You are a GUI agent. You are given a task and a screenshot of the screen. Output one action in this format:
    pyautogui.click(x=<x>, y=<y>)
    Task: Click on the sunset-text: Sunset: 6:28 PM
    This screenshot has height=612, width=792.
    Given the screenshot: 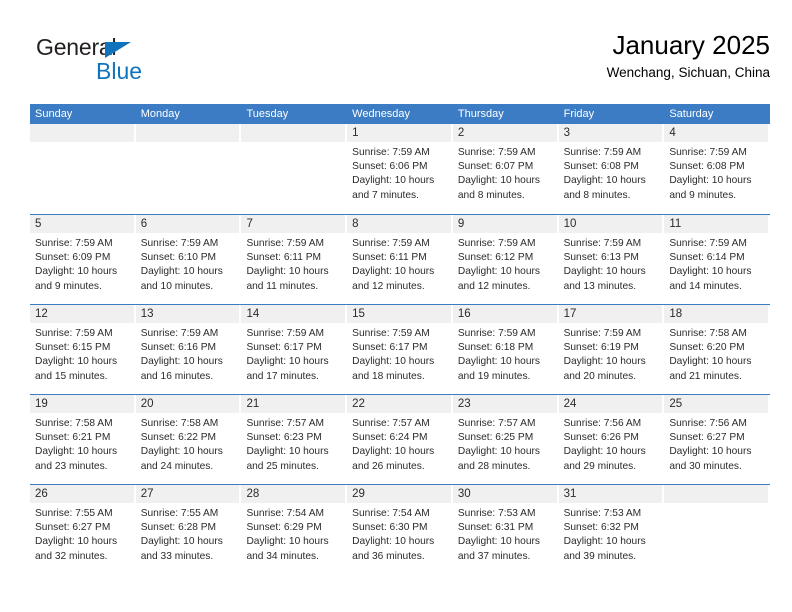 What is the action you would take?
    pyautogui.click(x=178, y=528)
    